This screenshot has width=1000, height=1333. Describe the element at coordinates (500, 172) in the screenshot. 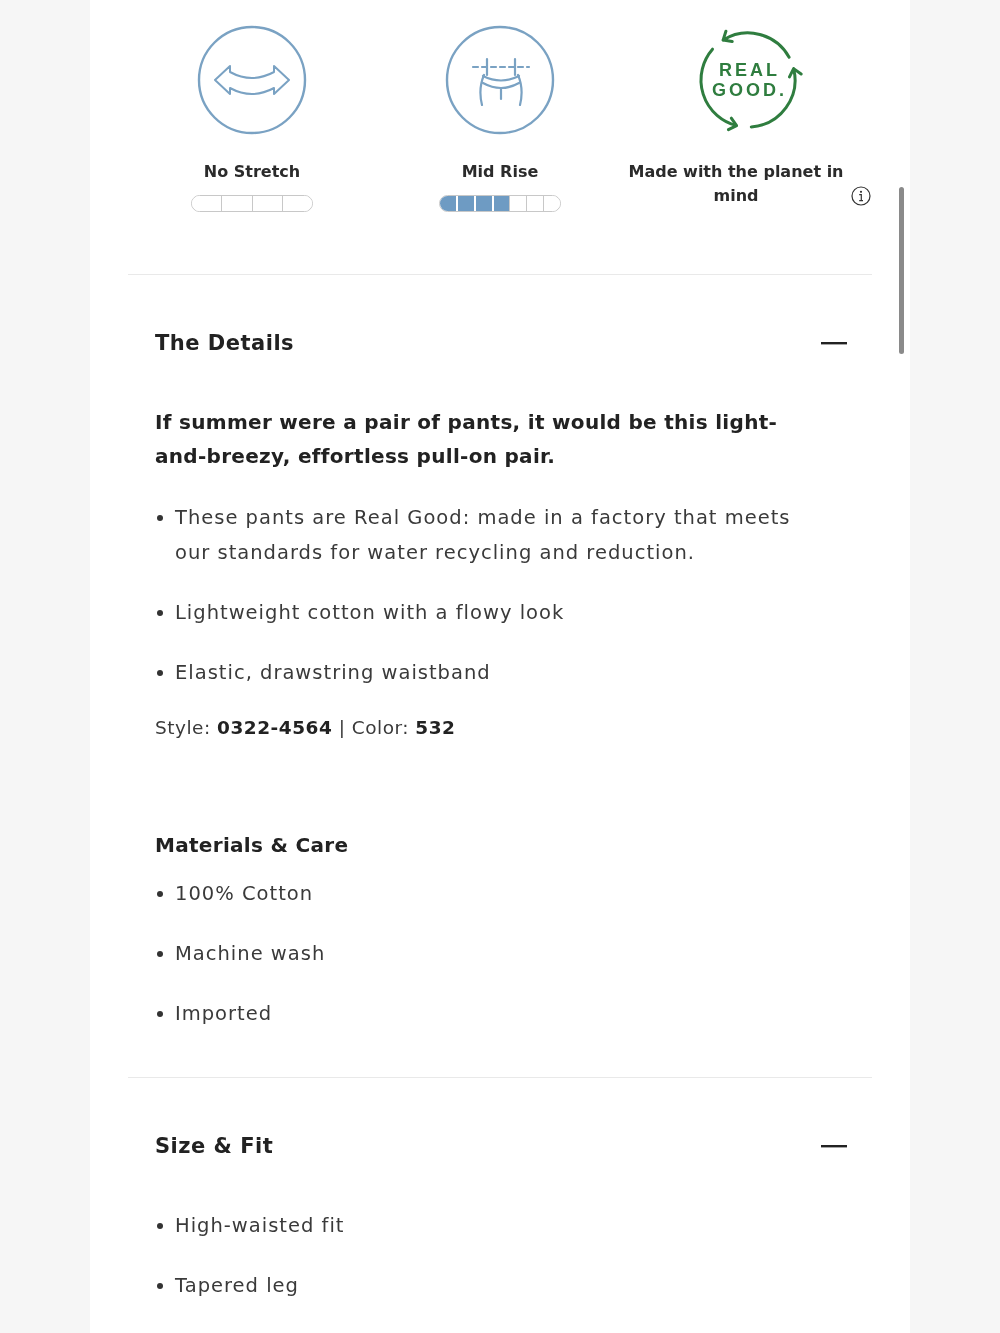

I see `feature-label: Mid Rise` at that location.